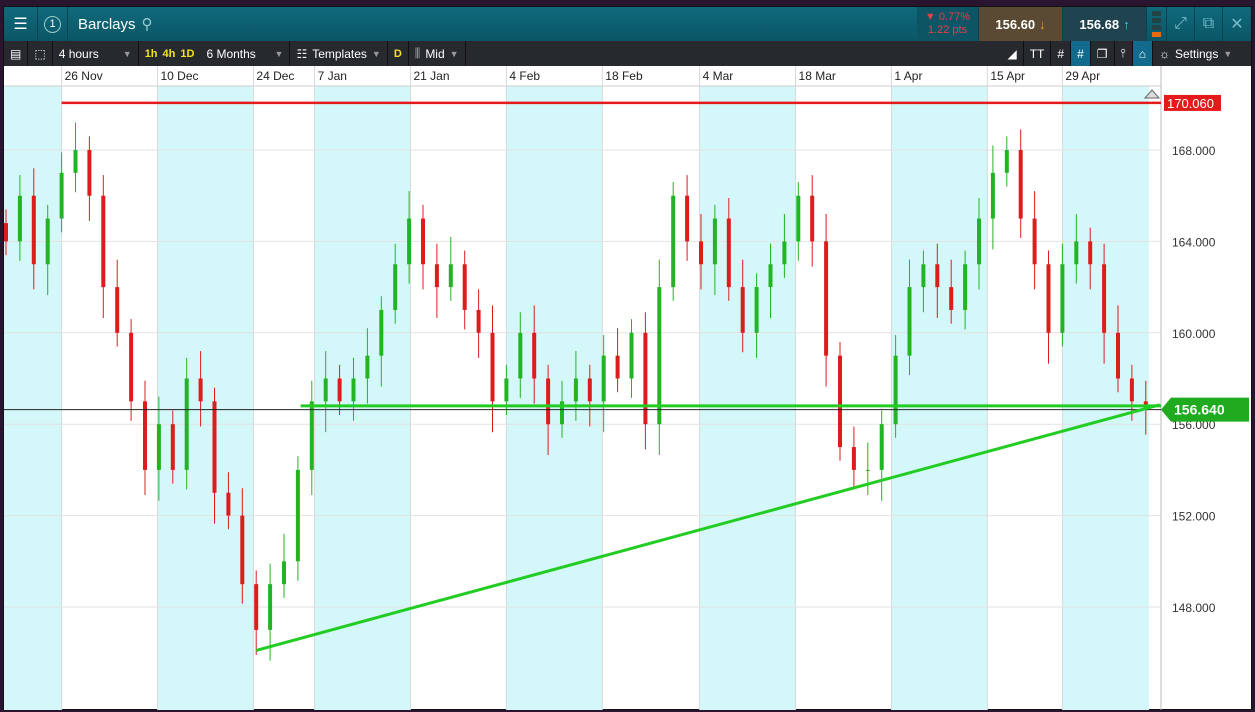 This screenshot has height=712, width=1255. What do you see at coordinates (1190, 103) in the screenshot?
I see `resistance-label: 170.060` at bounding box center [1190, 103].